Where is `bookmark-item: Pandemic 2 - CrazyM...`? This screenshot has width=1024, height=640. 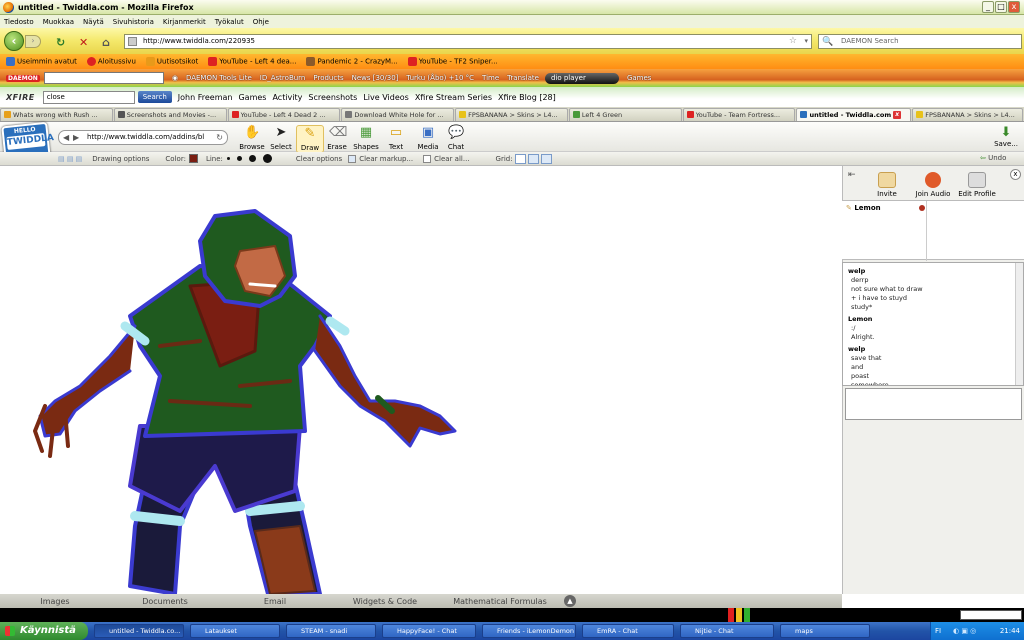 bookmark-item: Pandemic 2 - CrazyM... is located at coordinates (352, 61).